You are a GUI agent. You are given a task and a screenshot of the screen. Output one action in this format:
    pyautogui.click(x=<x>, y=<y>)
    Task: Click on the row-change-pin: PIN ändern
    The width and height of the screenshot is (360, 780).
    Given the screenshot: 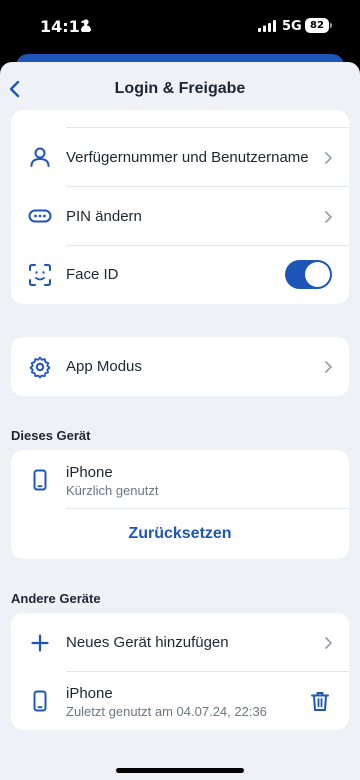 What is the action you would take?
    pyautogui.click(x=180, y=216)
    